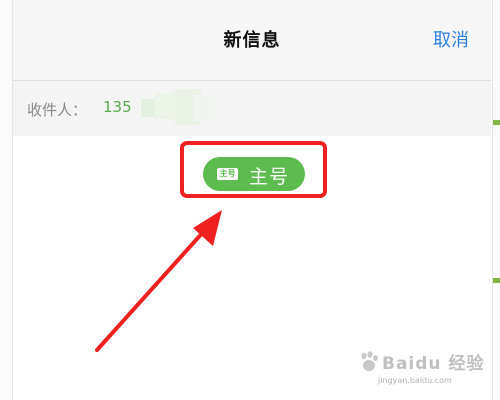 This screenshot has width=500, height=400. Describe the element at coordinates (177, 107) in the screenshot. I see `redacted-number-blur` at that location.